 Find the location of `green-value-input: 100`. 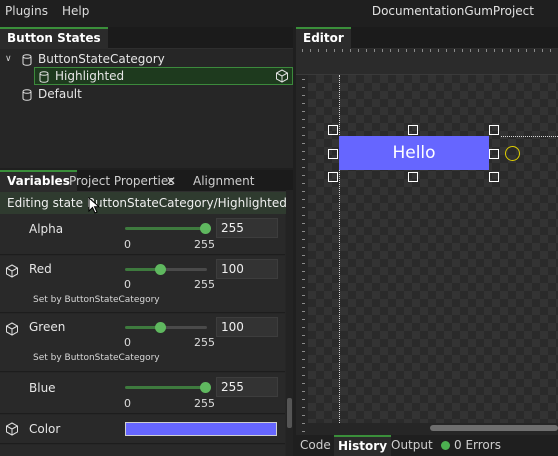

green-value-input: 100 is located at coordinates (247, 327).